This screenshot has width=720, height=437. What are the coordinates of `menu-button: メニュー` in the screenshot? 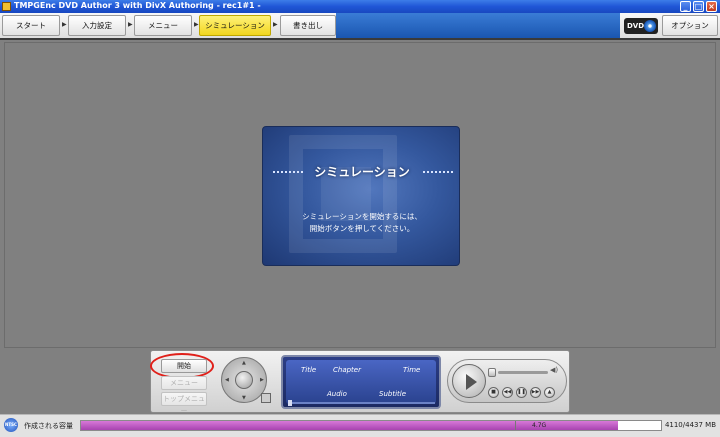 It's located at (184, 383).